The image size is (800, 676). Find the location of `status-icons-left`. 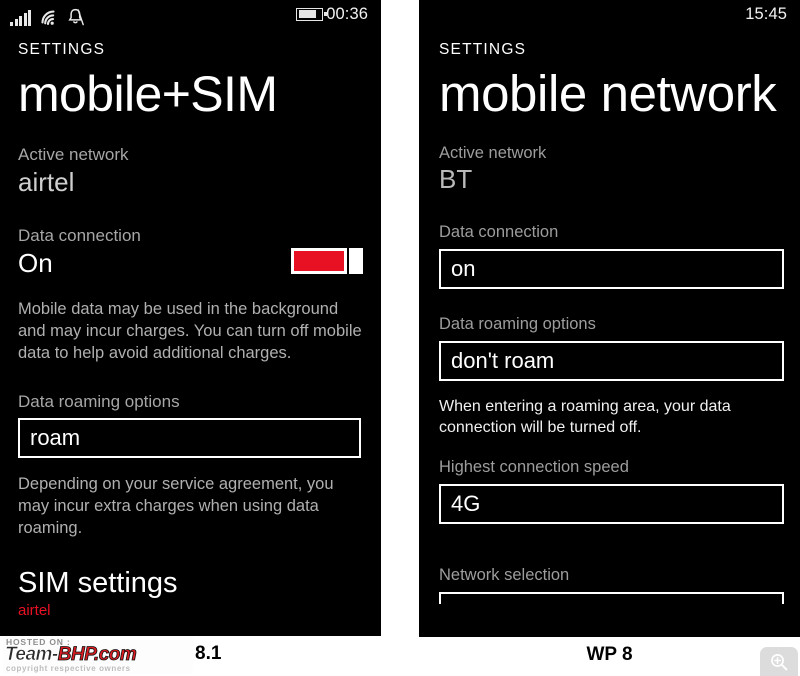

status-icons-left is located at coordinates (47, 15).